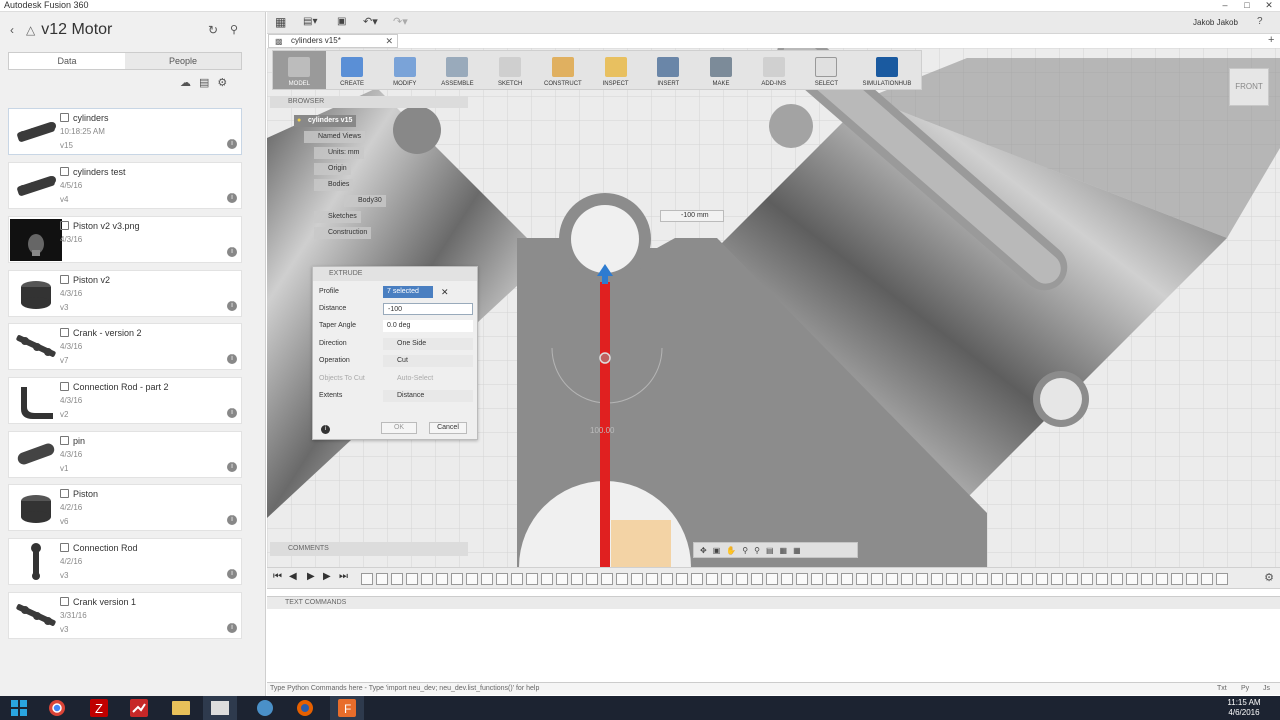 The height and width of the screenshot is (720, 1280). Describe the element at coordinates (337, 217) in the screenshot. I see `browser-node-sketches: Sketches` at that location.